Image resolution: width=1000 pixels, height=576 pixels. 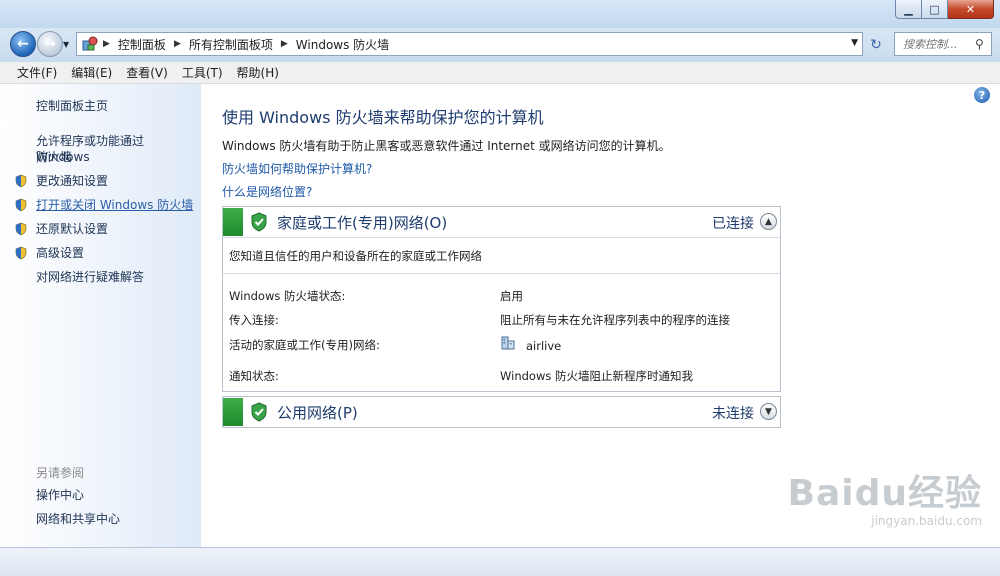 What do you see at coordinates (768, 411) in the screenshot?
I see `expand-chevron-down-icon: ▼` at bounding box center [768, 411].